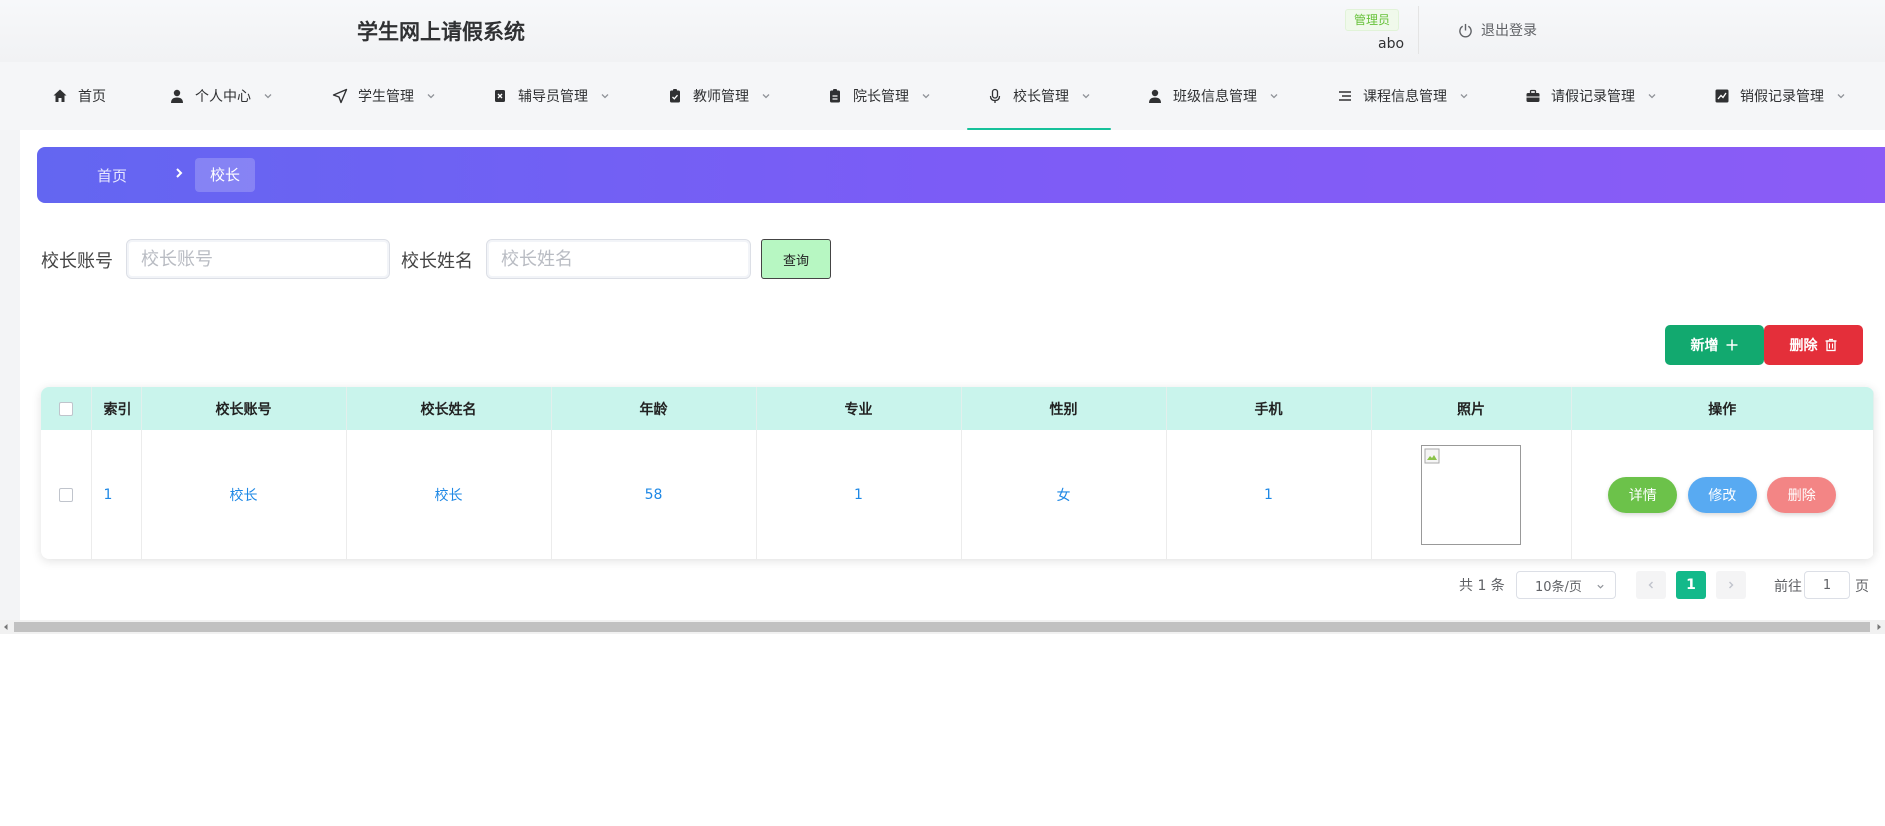 The width and height of the screenshot is (1885, 826). I want to click on scrollbar-thumb, so click(942, 627).